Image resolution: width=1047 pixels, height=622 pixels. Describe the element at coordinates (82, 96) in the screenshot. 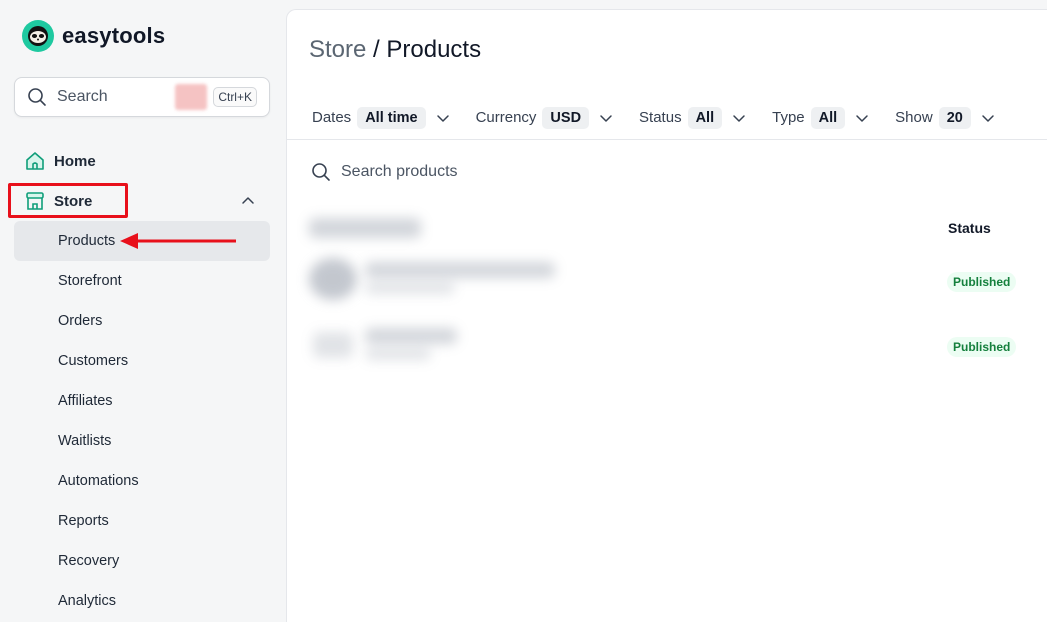

I see `search-label: Search` at that location.